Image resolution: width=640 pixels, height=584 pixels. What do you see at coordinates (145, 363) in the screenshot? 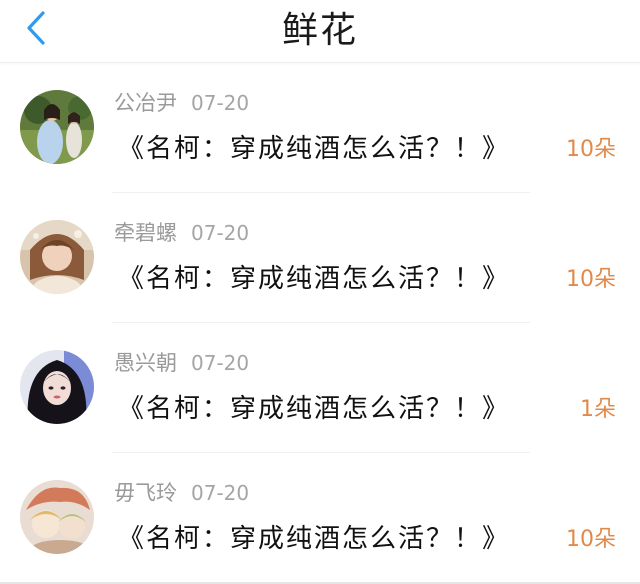
I see `username: 愚兴朝` at bounding box center [145, 363].